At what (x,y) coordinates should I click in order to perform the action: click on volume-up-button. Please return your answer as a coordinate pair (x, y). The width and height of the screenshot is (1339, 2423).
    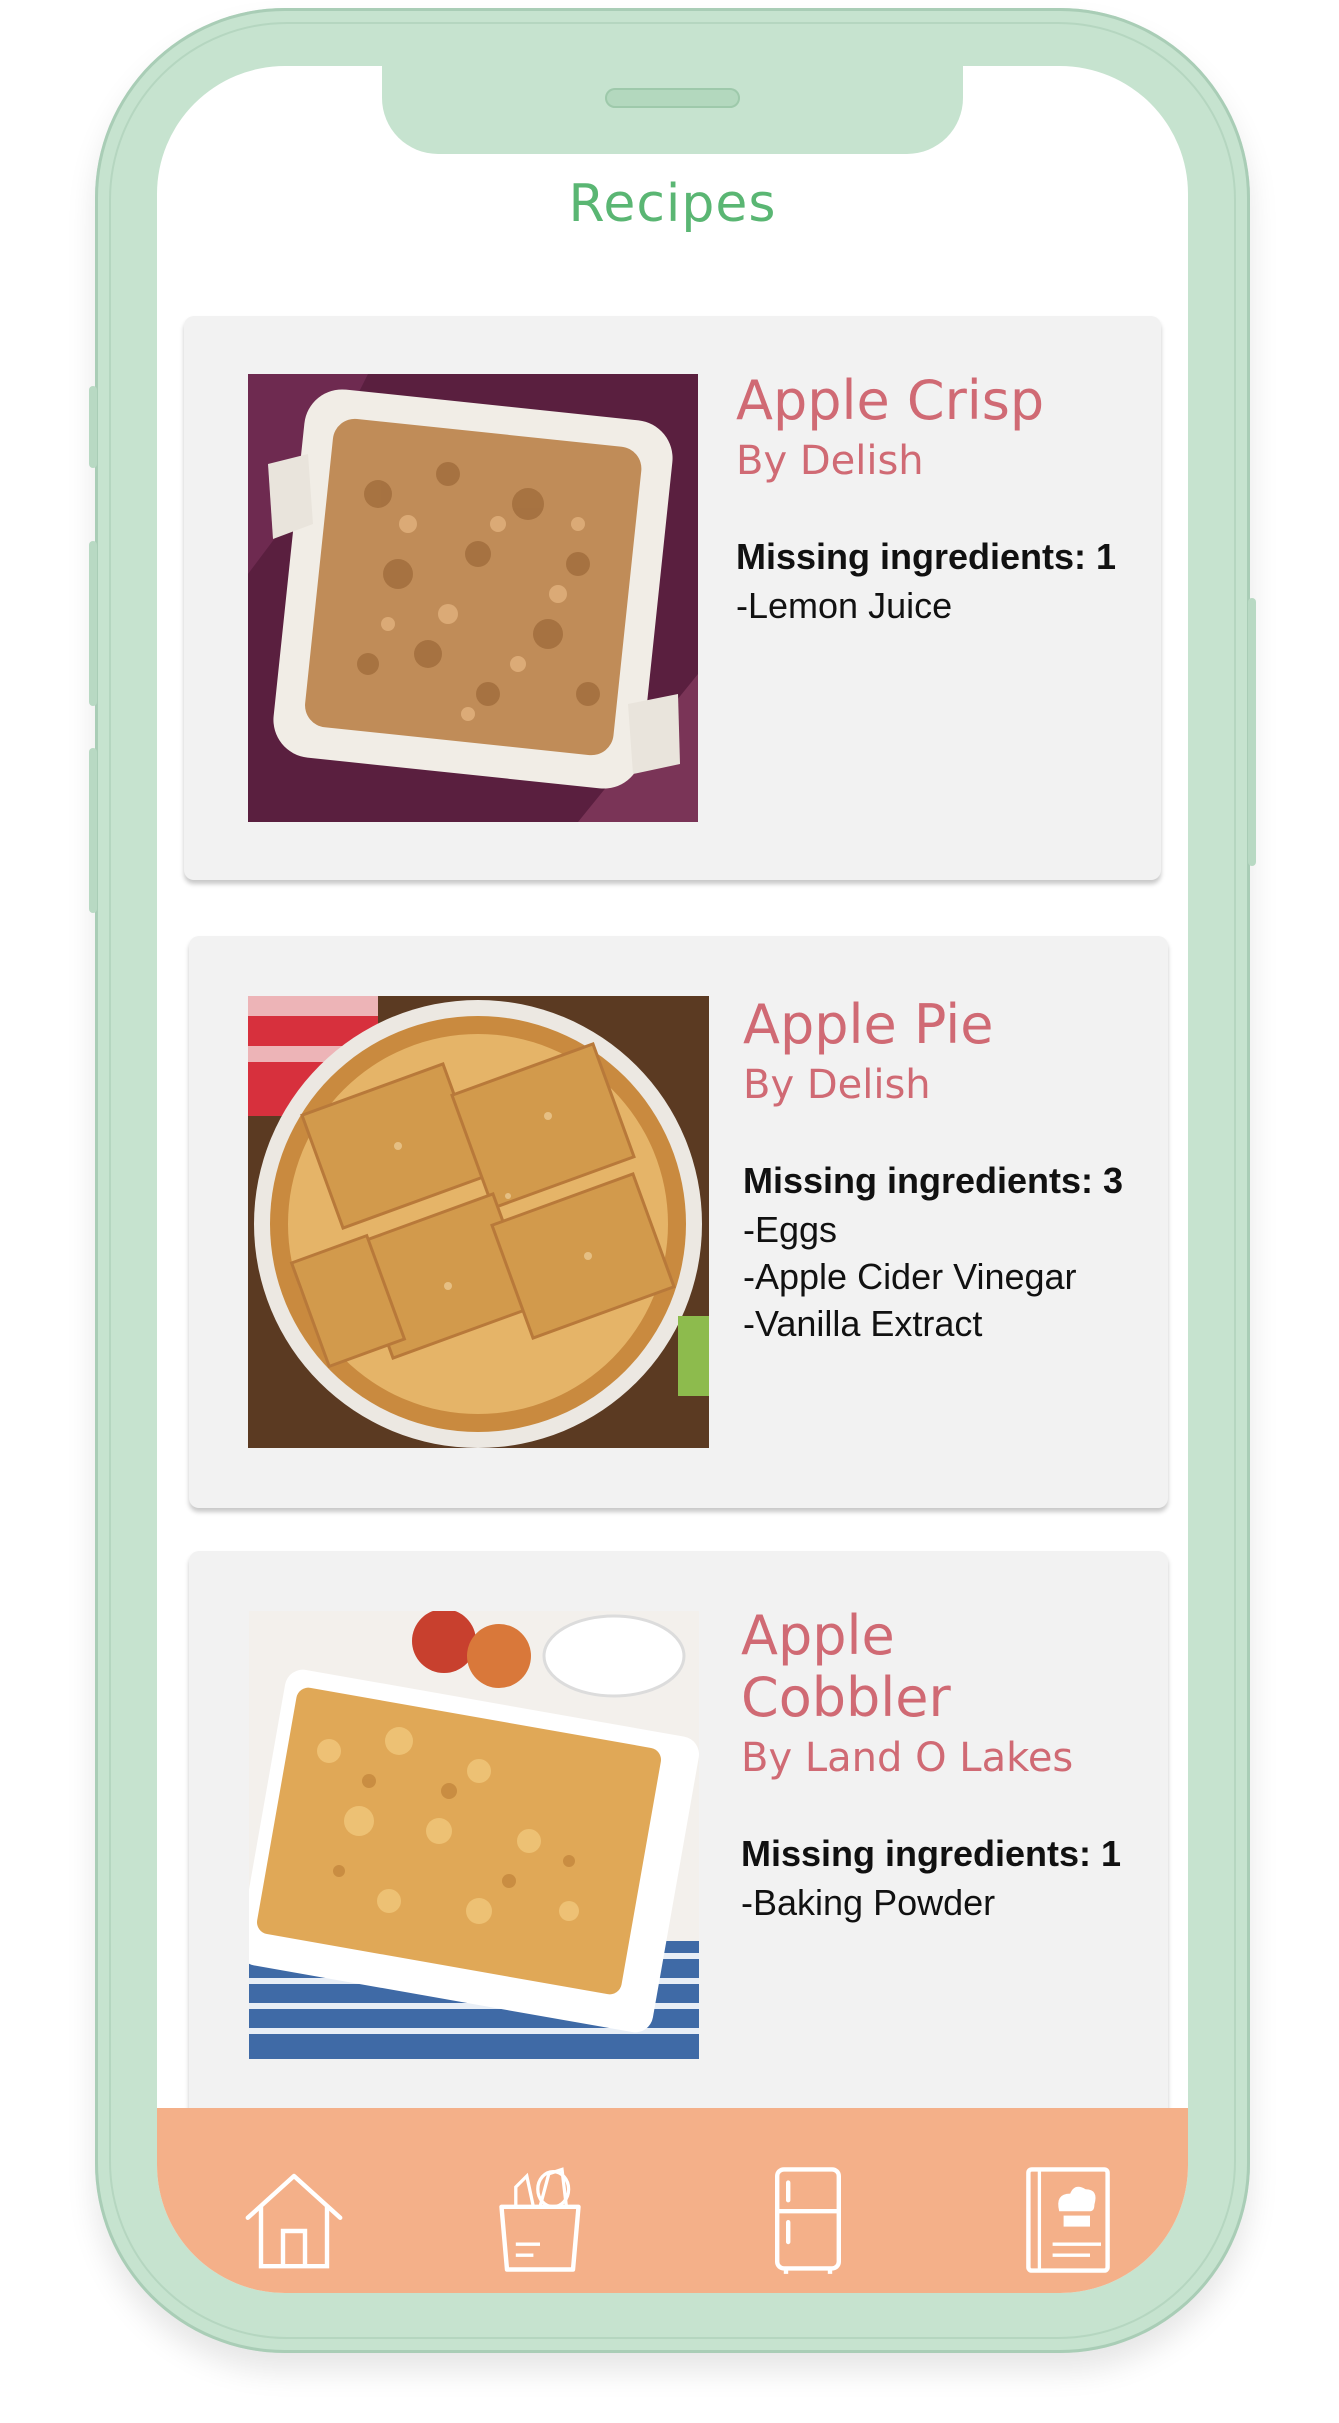
    Looking at the image, I should click on (93, 623).